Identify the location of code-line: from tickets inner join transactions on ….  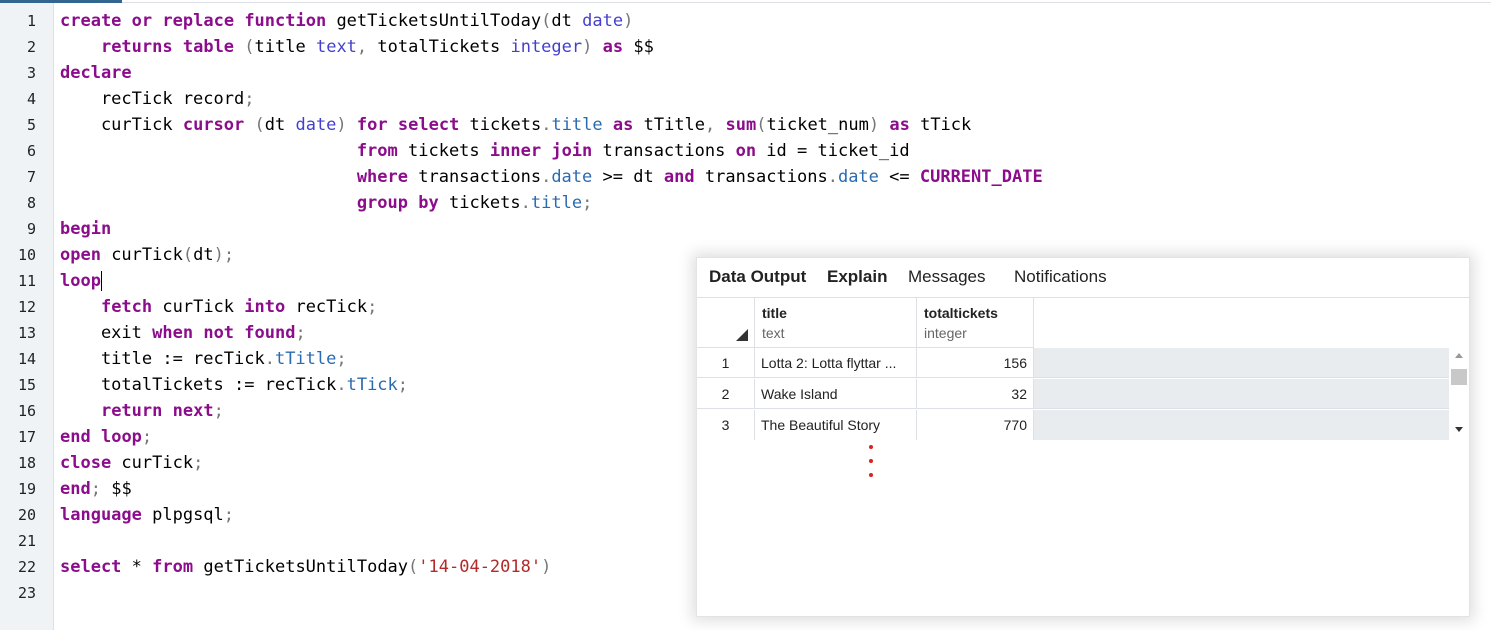
(485, 151).